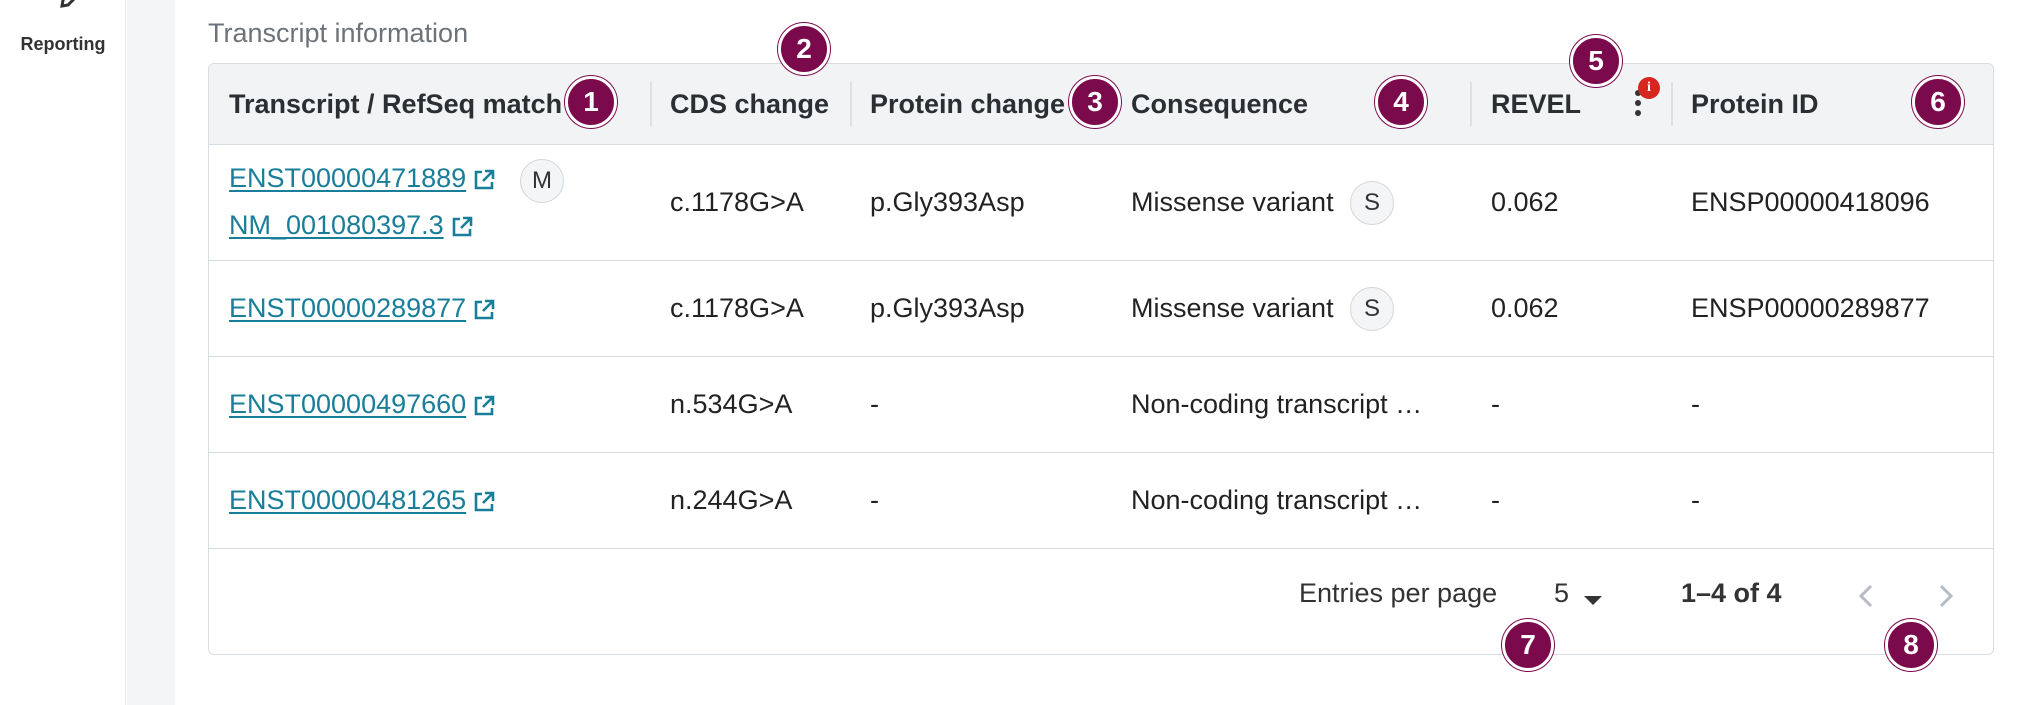 The image size is (2031, 705). What do you see at coordinates (151, 352) in the screenshot?
I see `page-gutter` at bounding box center [151, 352].